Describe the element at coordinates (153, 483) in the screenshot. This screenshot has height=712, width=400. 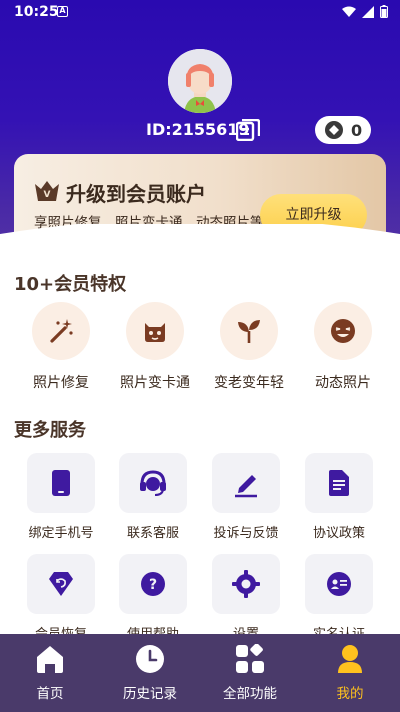
I see `headset-icon` at that location.